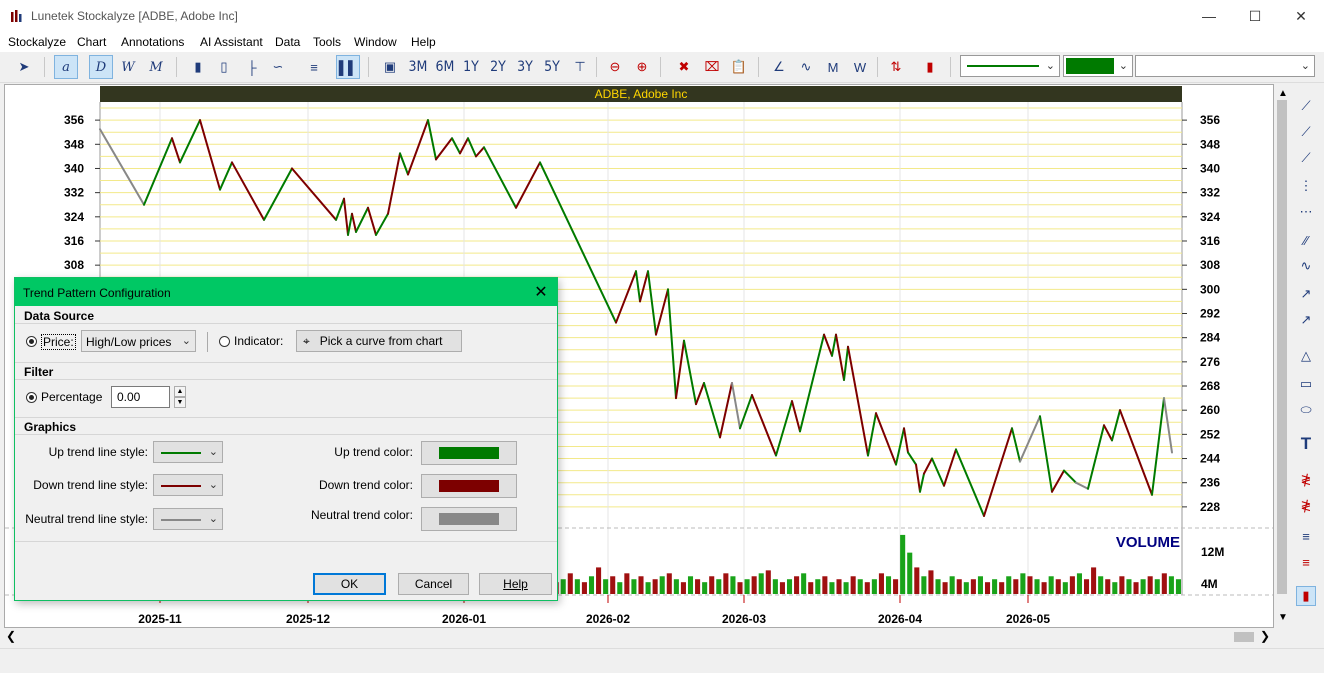 The image size is (1324, 673). What do you see at coordinates (1010, 66) in the screenshot?
I see `line-style-select: ⌄` at bounding box center [1010, 66].